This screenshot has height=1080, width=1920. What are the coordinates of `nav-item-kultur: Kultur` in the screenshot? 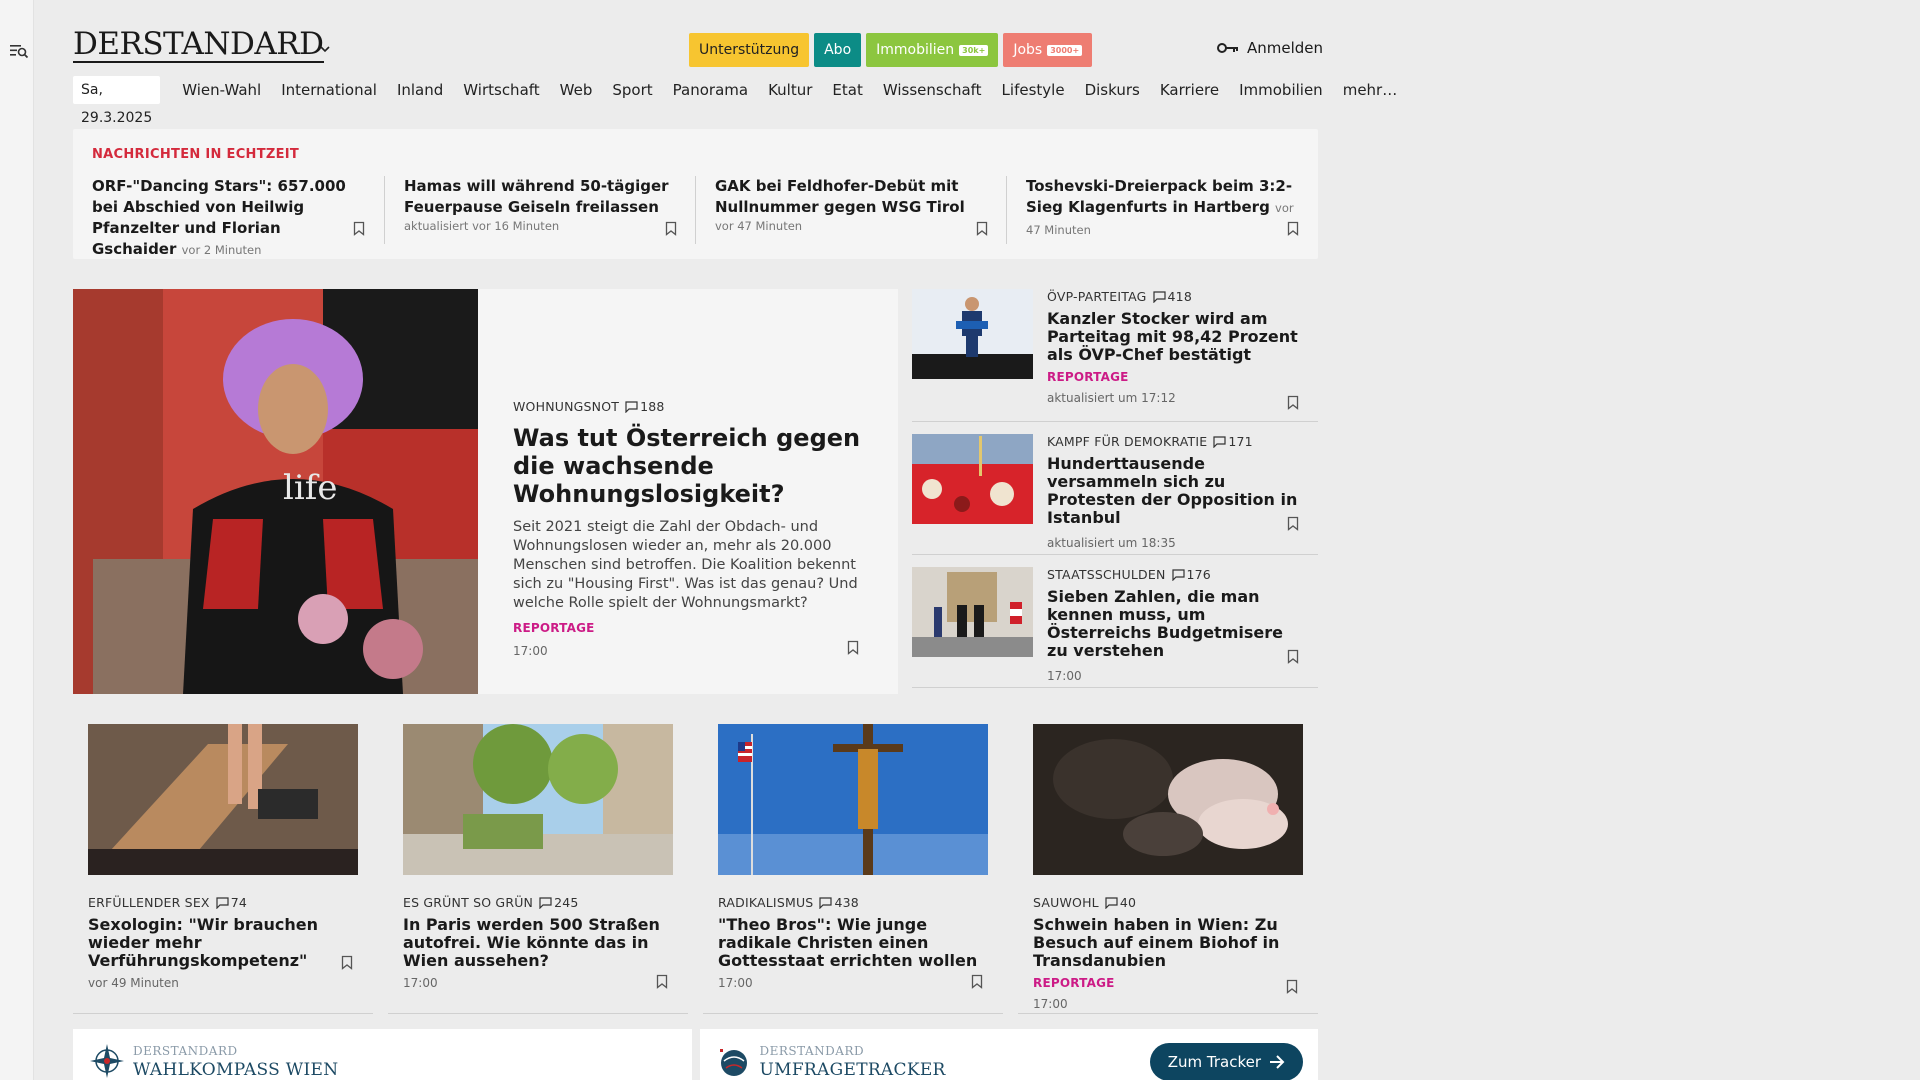 It's located at (790, 90).